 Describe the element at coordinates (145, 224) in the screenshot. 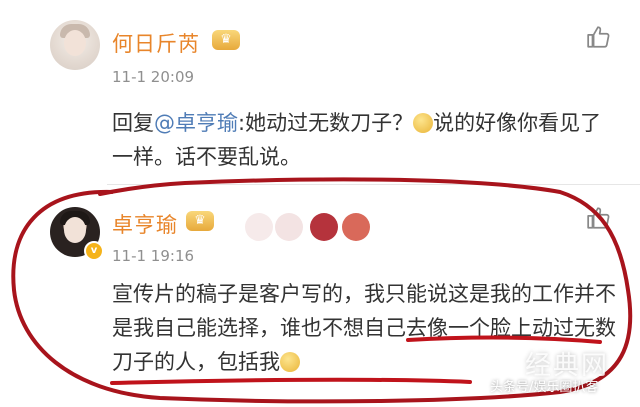

I see `comment-username: 卓亨瑜` at that location.